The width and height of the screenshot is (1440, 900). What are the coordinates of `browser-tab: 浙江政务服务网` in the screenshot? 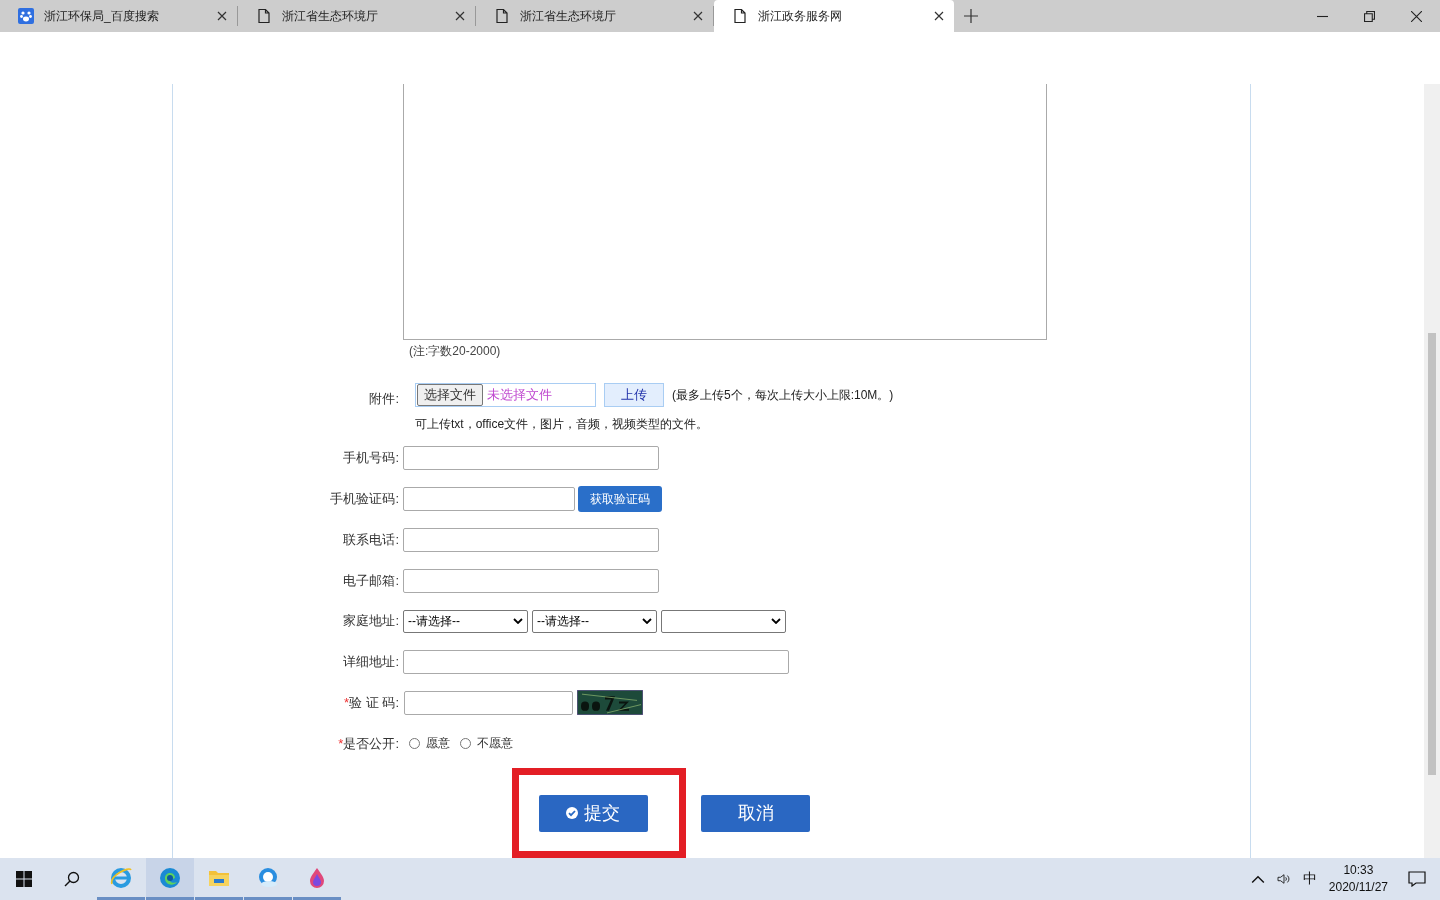 It's located at (834, 16).